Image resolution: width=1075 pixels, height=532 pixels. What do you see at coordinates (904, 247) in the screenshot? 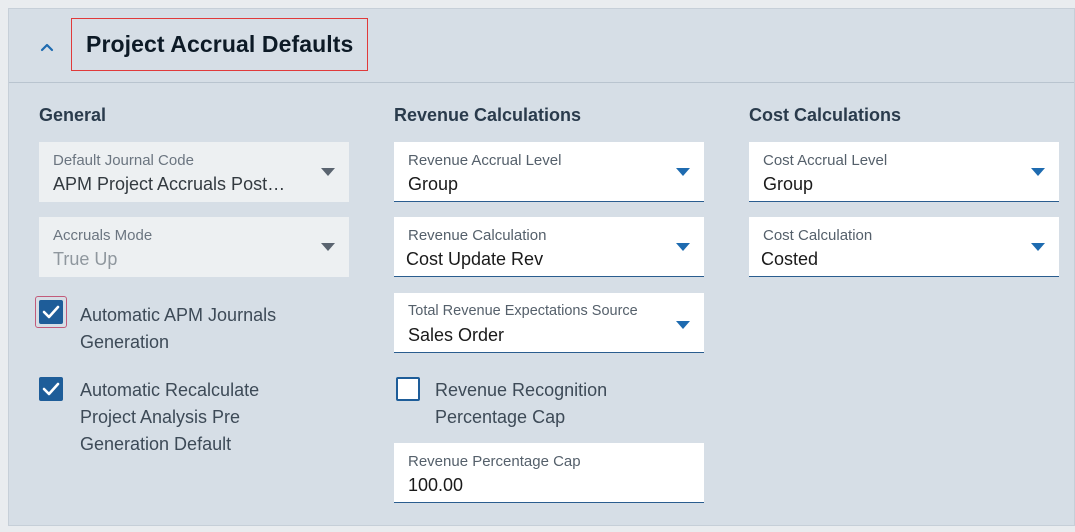
I see `cost-calculation-select: Cost Calculation Costed` at bounding box center [904, 247].